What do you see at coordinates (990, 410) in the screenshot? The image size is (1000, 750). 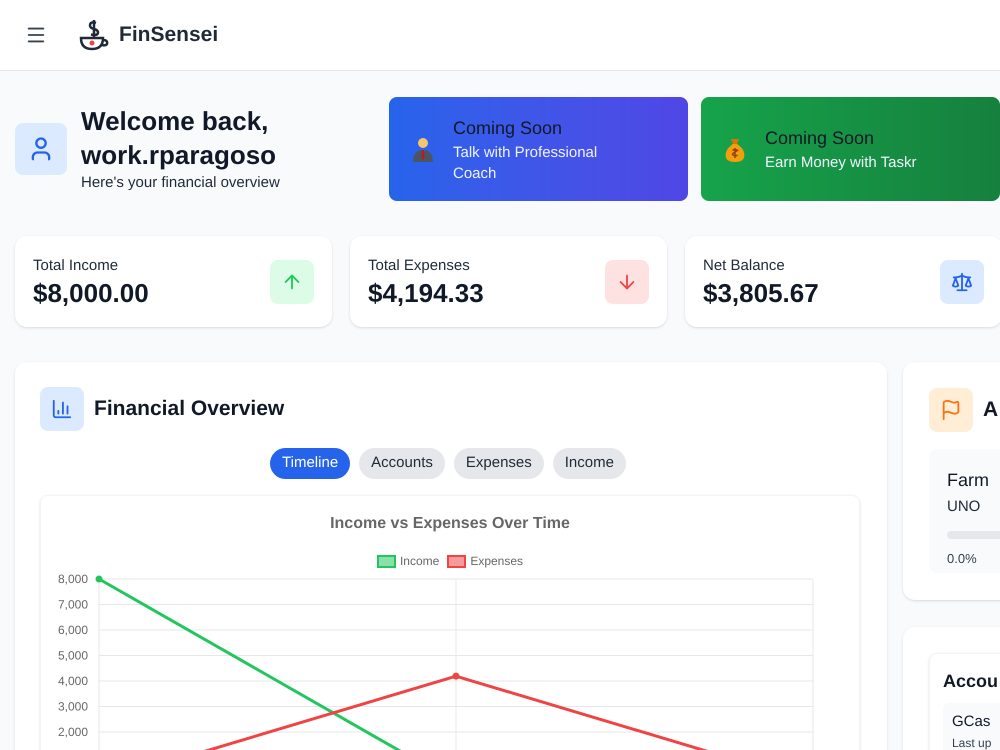 I see `goals-title: A` at bounding box center [990, 410].